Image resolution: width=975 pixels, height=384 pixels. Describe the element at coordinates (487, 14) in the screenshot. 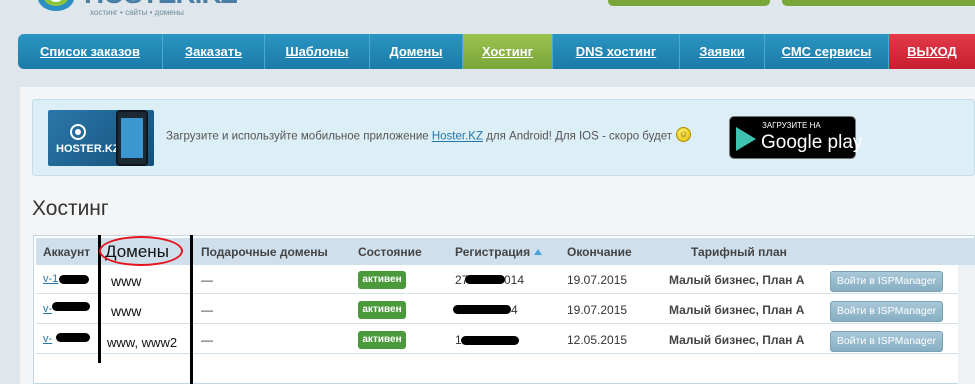

I see `top-header: HOSTER.KZ хостинг • сайты • домены` at that location.